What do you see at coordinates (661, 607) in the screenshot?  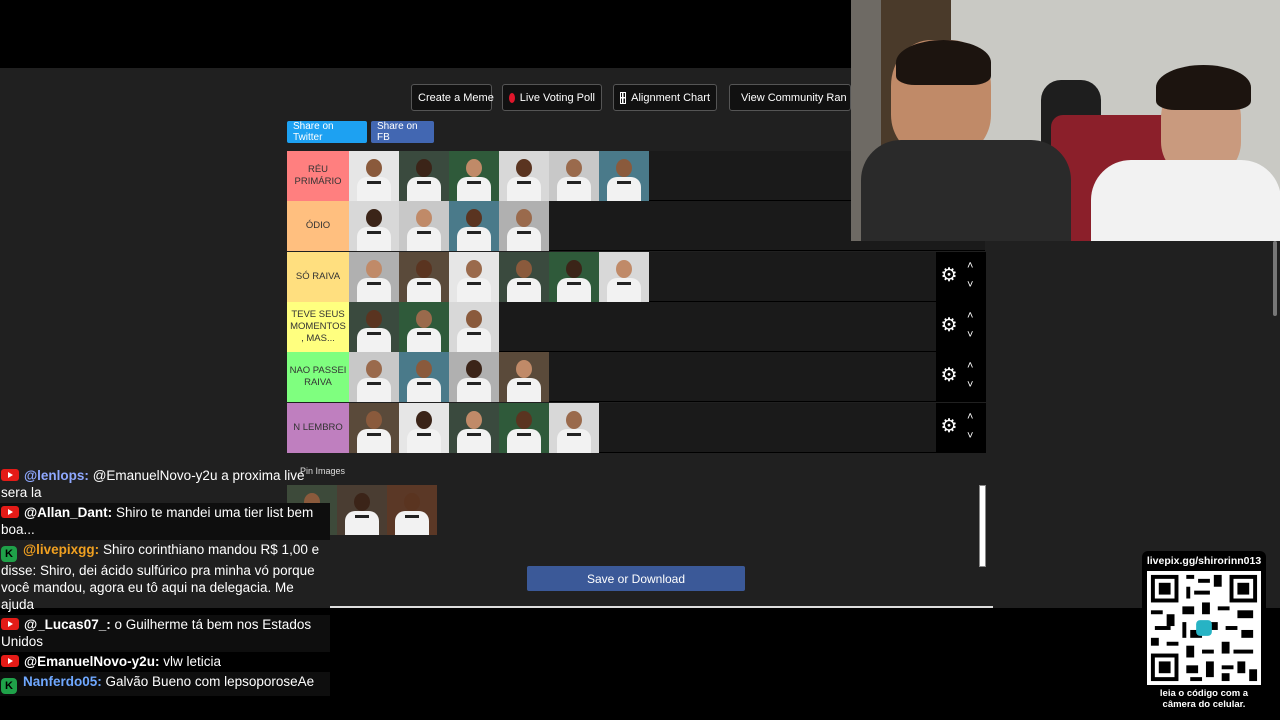 I see `divider` at bounding box center [661, 607].